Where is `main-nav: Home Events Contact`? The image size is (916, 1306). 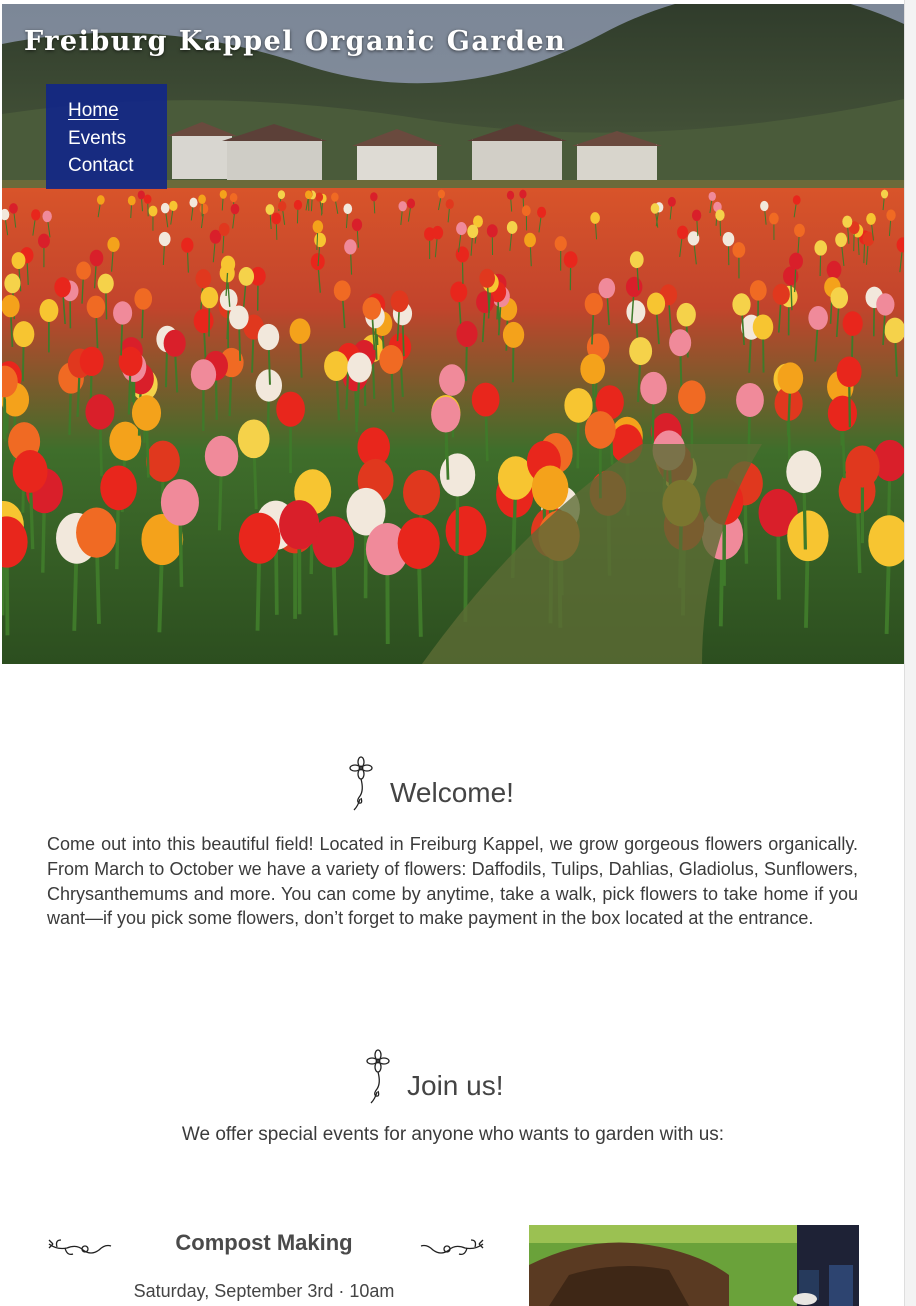
main-nav: Home Events Contact is located at coordinates (106, 136).